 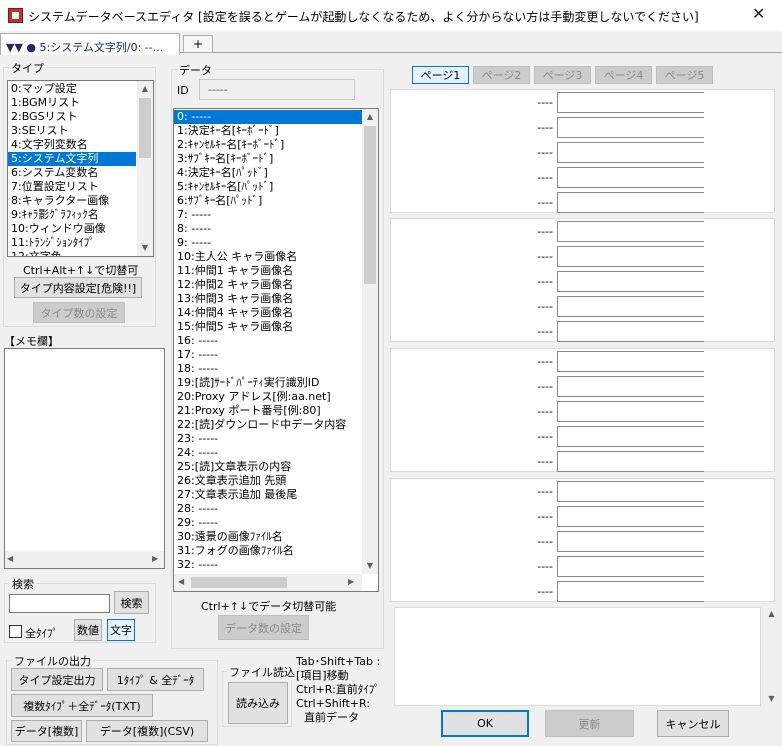 I want to click on type-list-item: 4:文字列変数名, so click(x=72, y=145).